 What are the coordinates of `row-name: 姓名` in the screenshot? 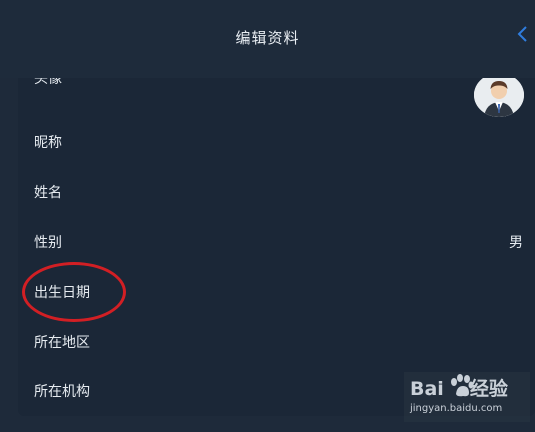 It's located at (276, 192).